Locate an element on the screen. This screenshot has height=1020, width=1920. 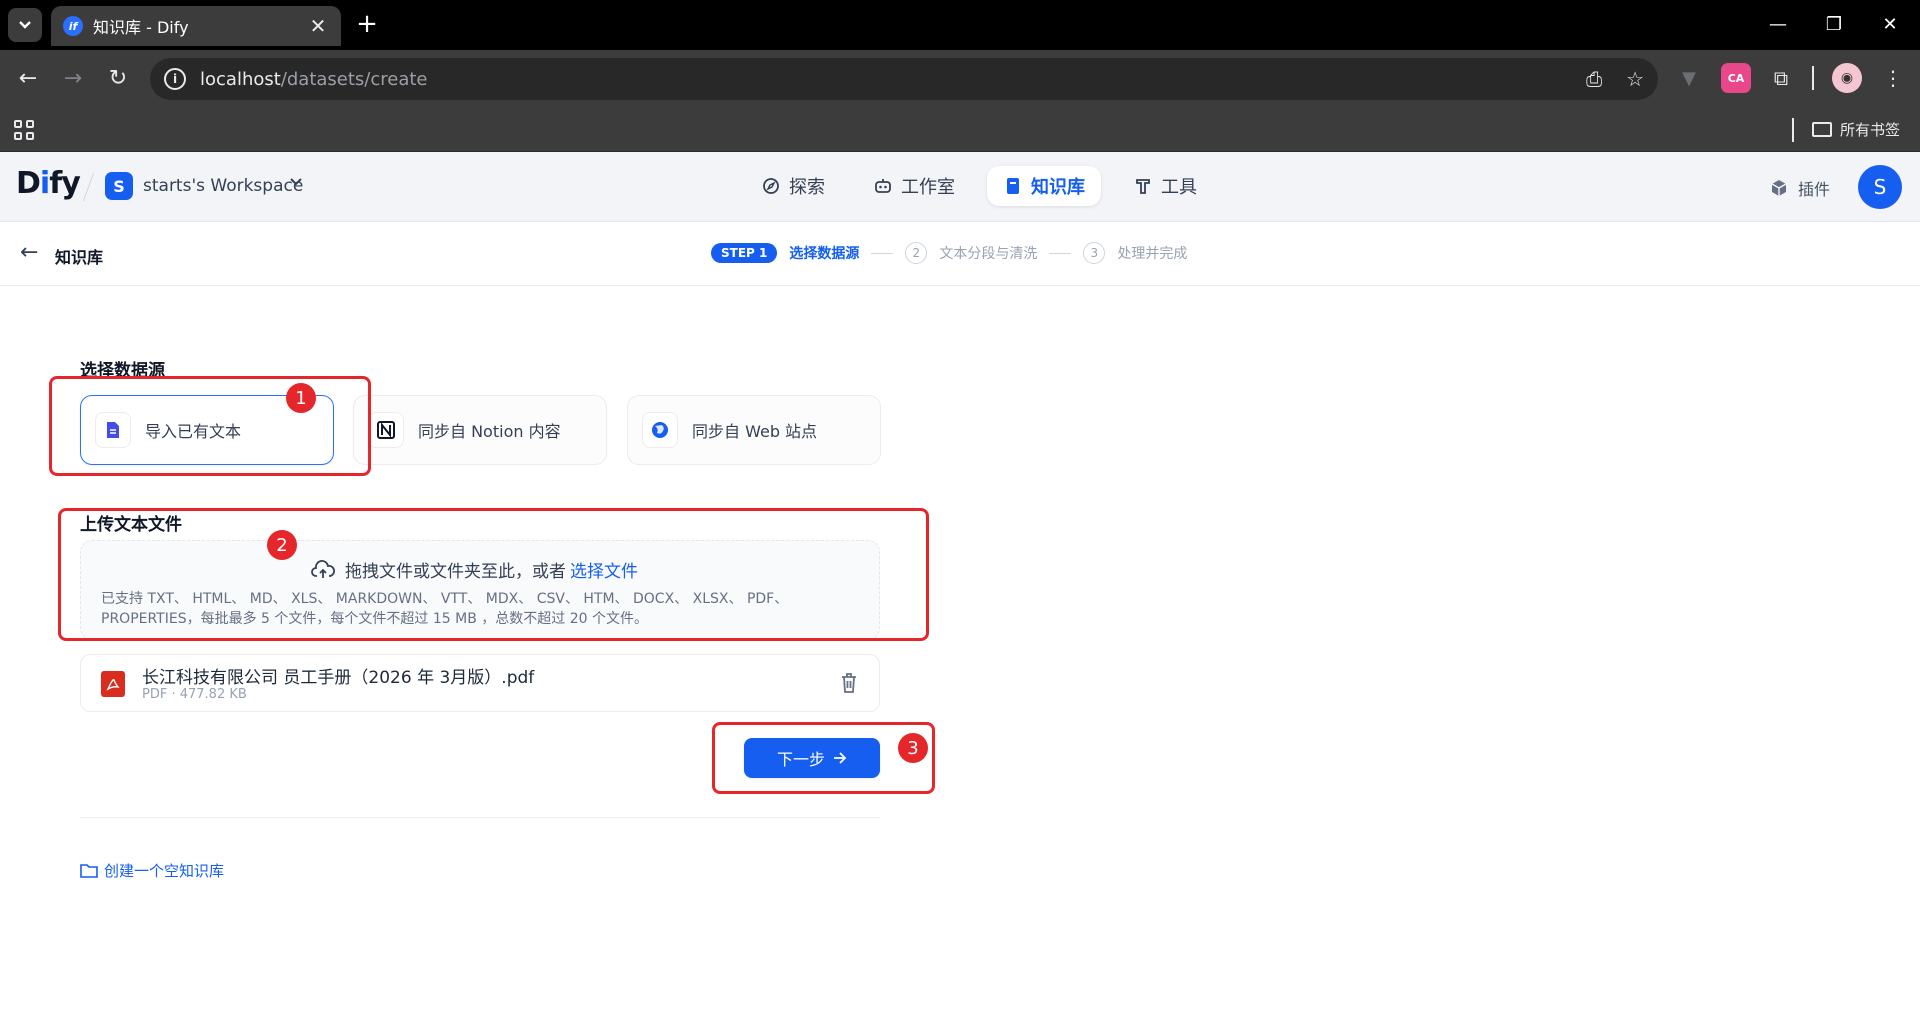
hammer-icon is located at coordinates (1143, 186).